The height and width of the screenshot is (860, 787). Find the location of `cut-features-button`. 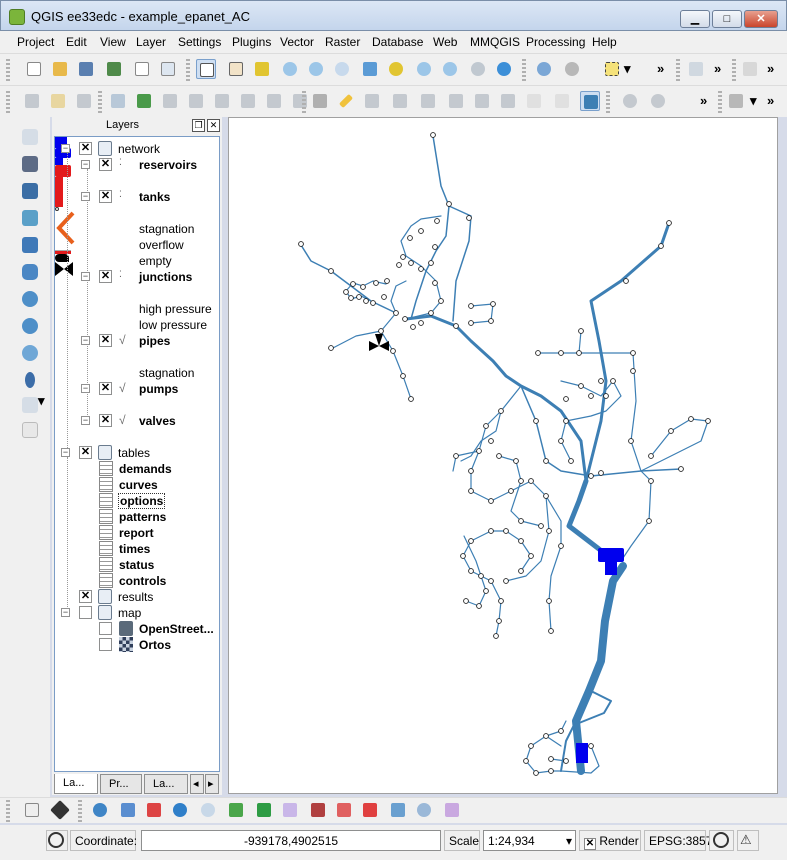

cut-features-button is located at coordinates (508, 101).